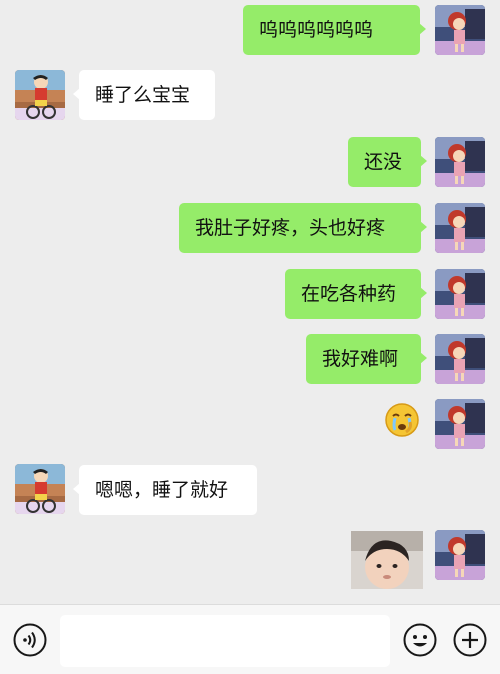  Describe the element at coordinates (165, 490) in the screenshot. I see `message-bubble-received: 嗯嗯，睡了就好` at that location.